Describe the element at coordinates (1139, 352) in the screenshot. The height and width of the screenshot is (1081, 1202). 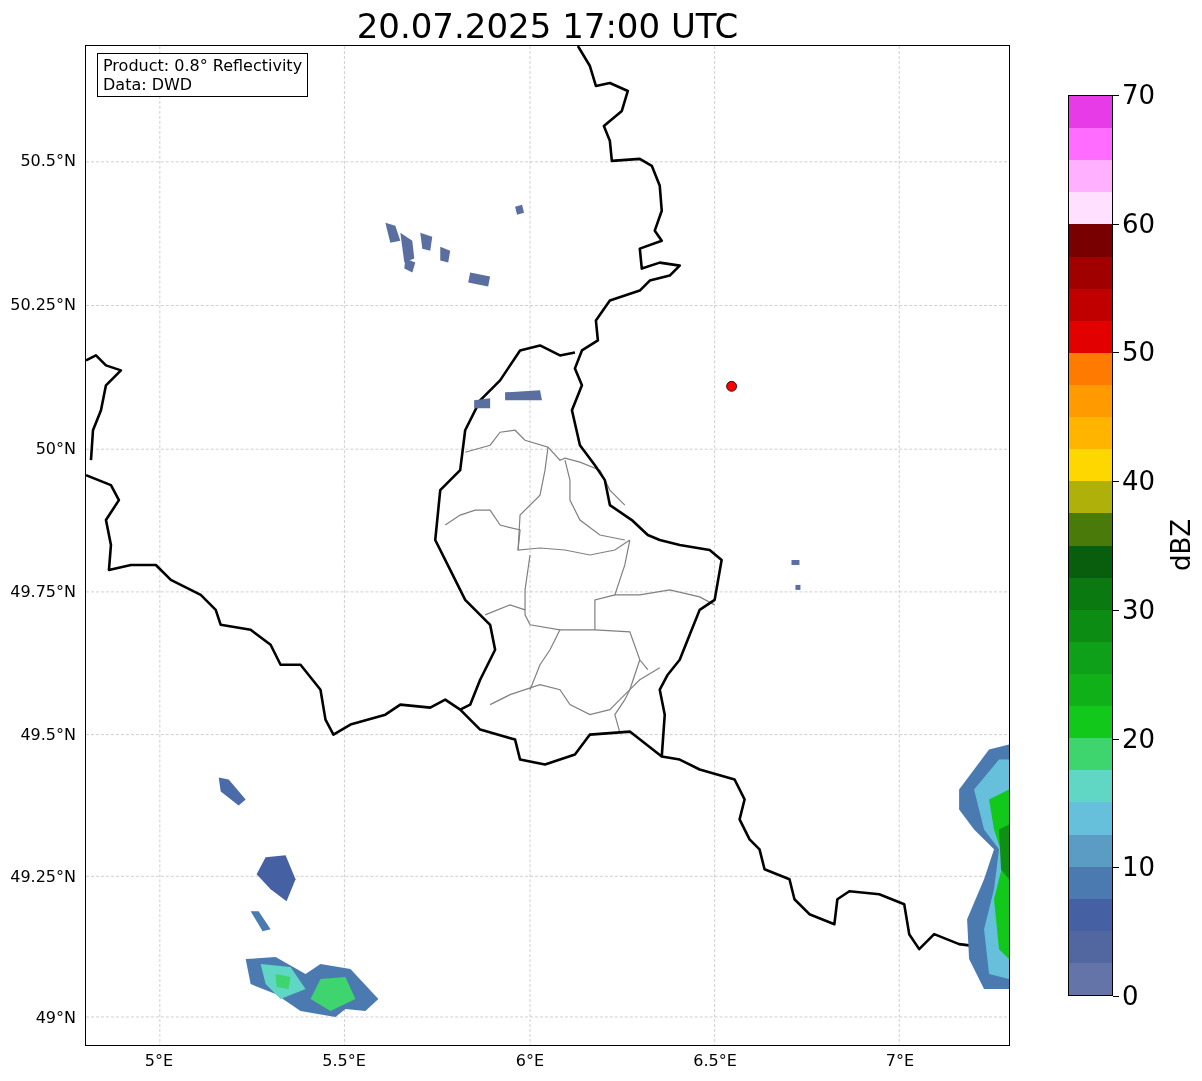
I see `color-scale-tick-label: 50` at that location.